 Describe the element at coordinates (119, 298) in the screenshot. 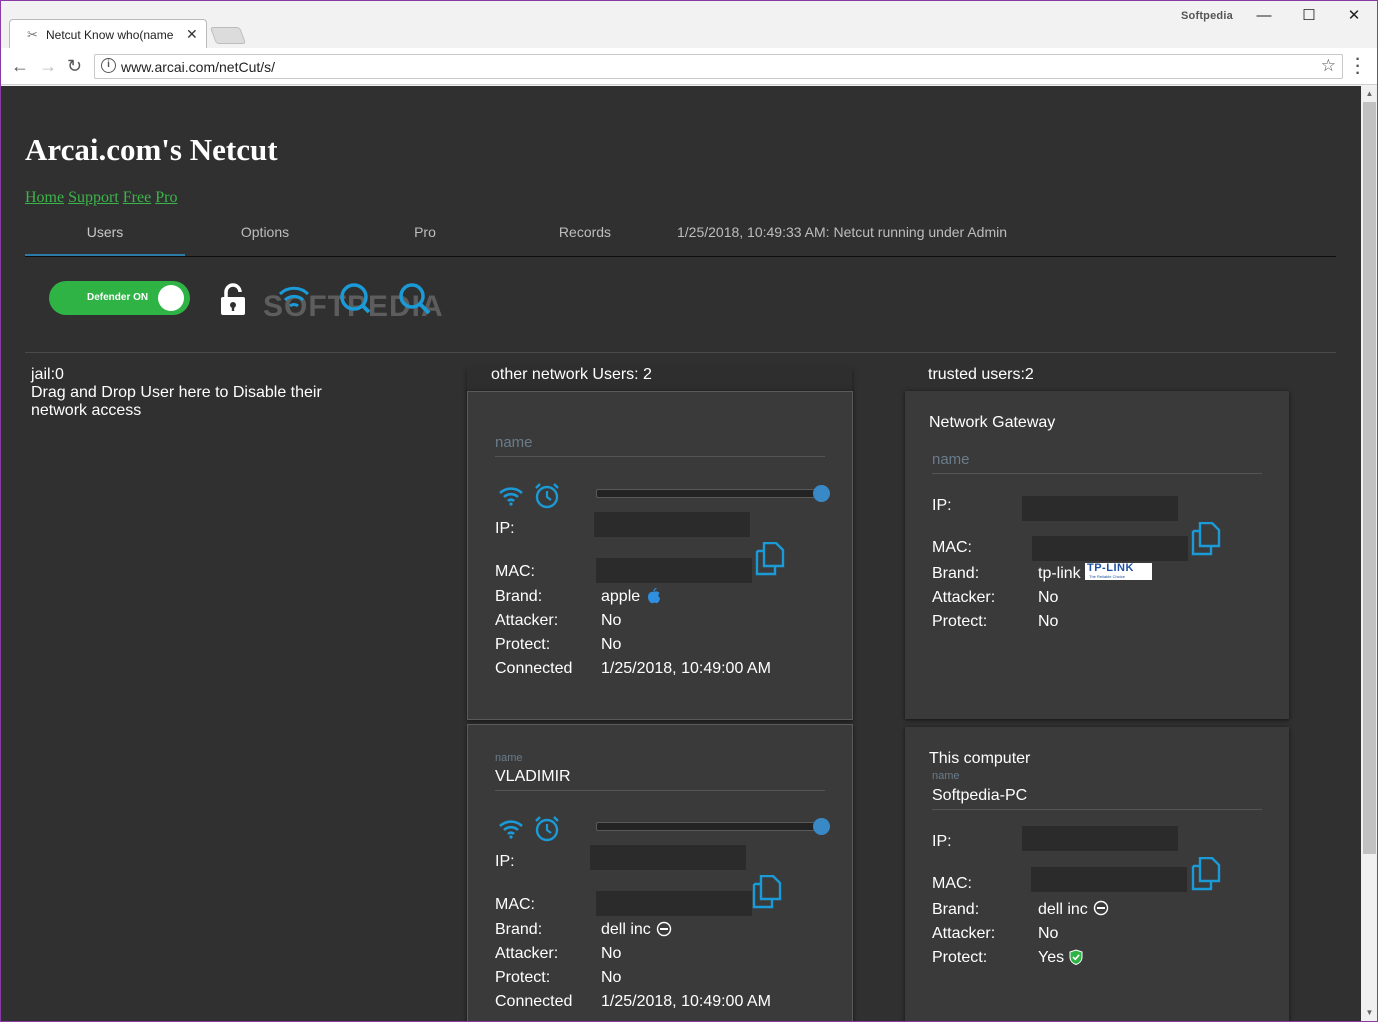

I see `defender-toggle: Defender ON` at that location.